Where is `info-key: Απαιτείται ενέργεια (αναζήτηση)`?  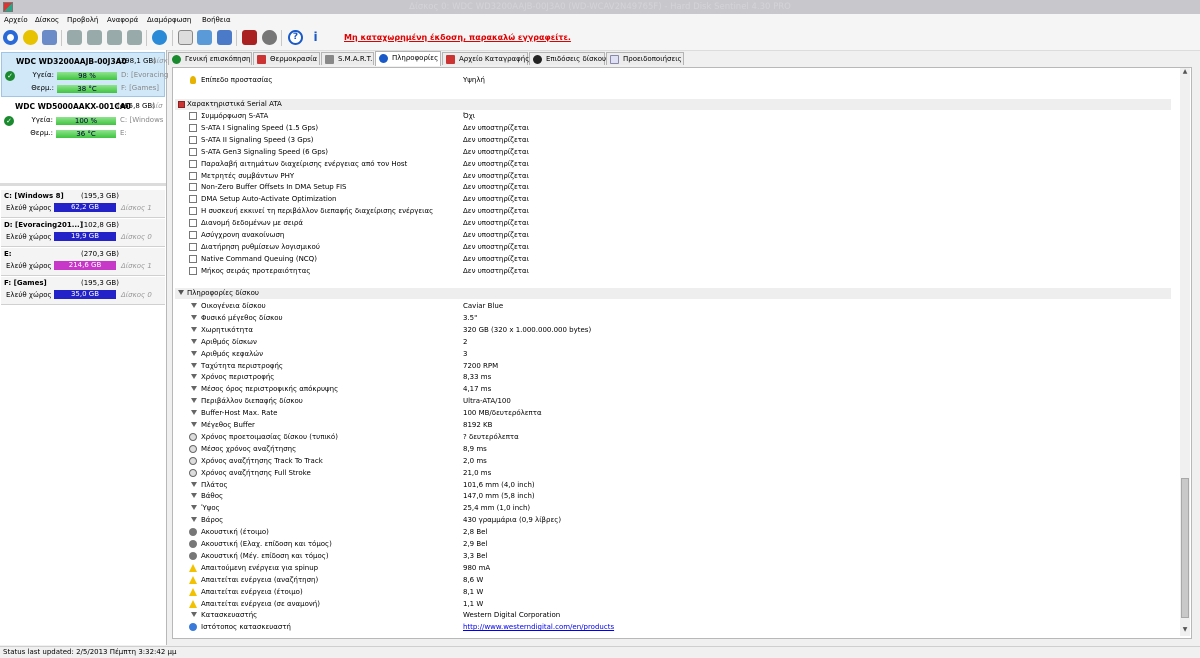
info-key: Απαιτείται ενέργεια (αναζήτηση) is located at coordinates (260, 579).